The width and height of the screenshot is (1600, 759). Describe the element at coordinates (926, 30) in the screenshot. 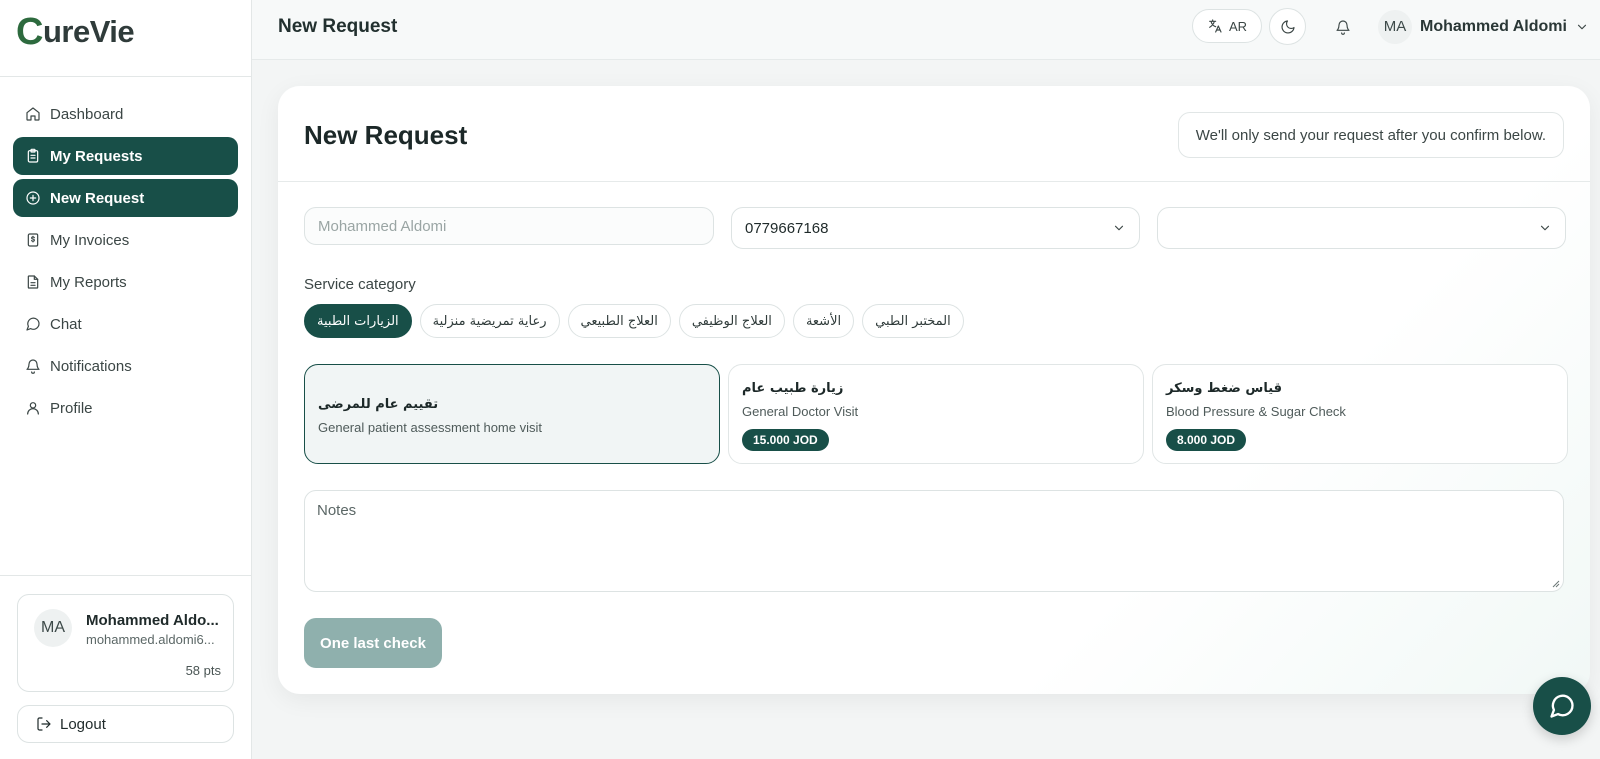

I see `topbar: New Request AR MA Mohammed Aldomi` at that location.